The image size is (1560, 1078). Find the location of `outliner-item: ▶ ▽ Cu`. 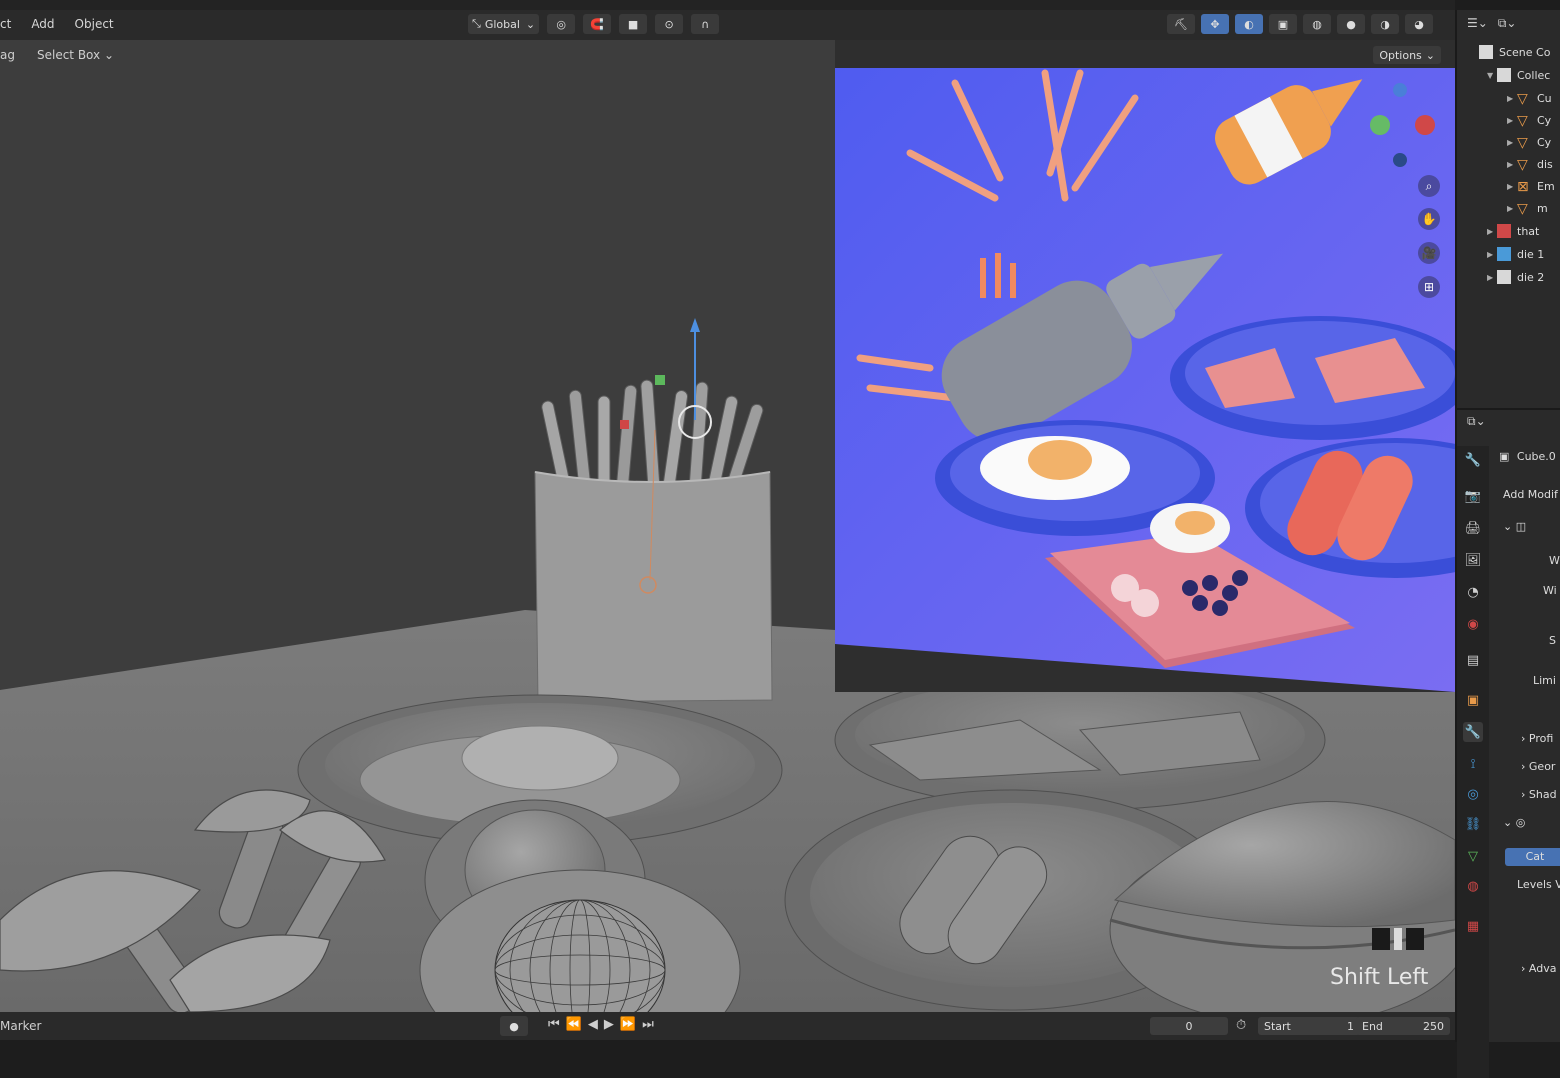

outliner-item: ▶ ▽ Cu is located at coordinates (1529, 98).